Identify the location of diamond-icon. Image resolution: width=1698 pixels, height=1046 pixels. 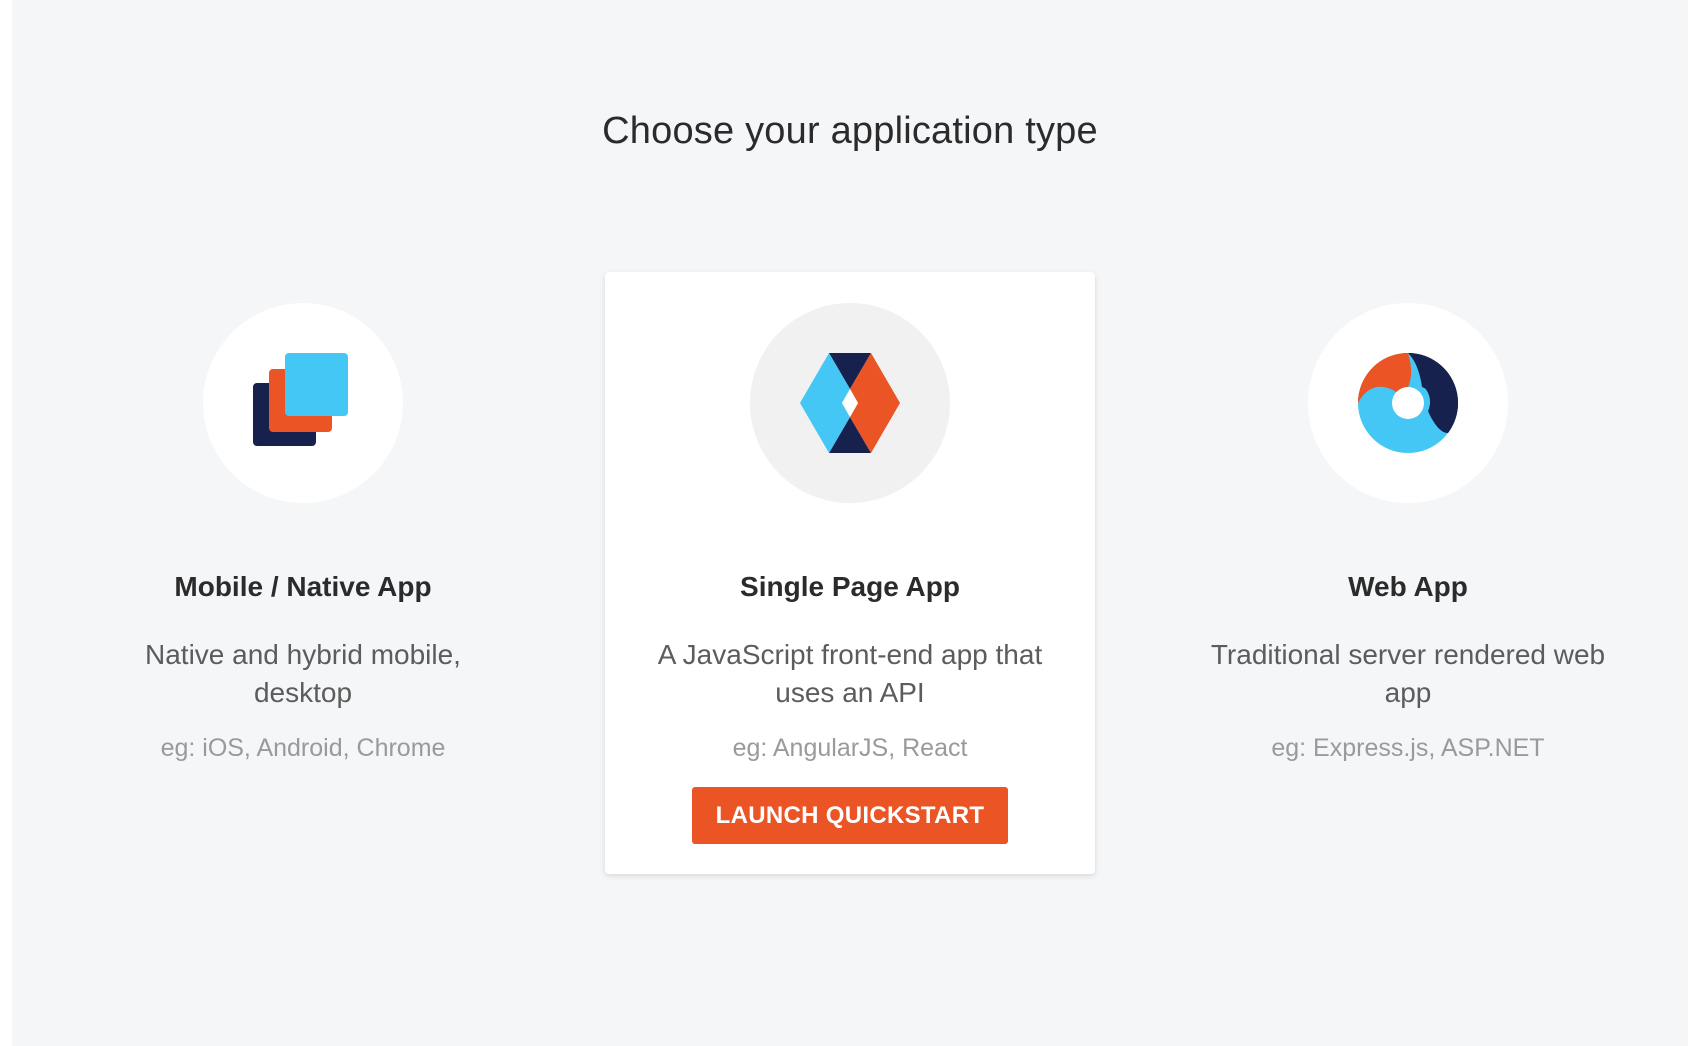
(850, 403).